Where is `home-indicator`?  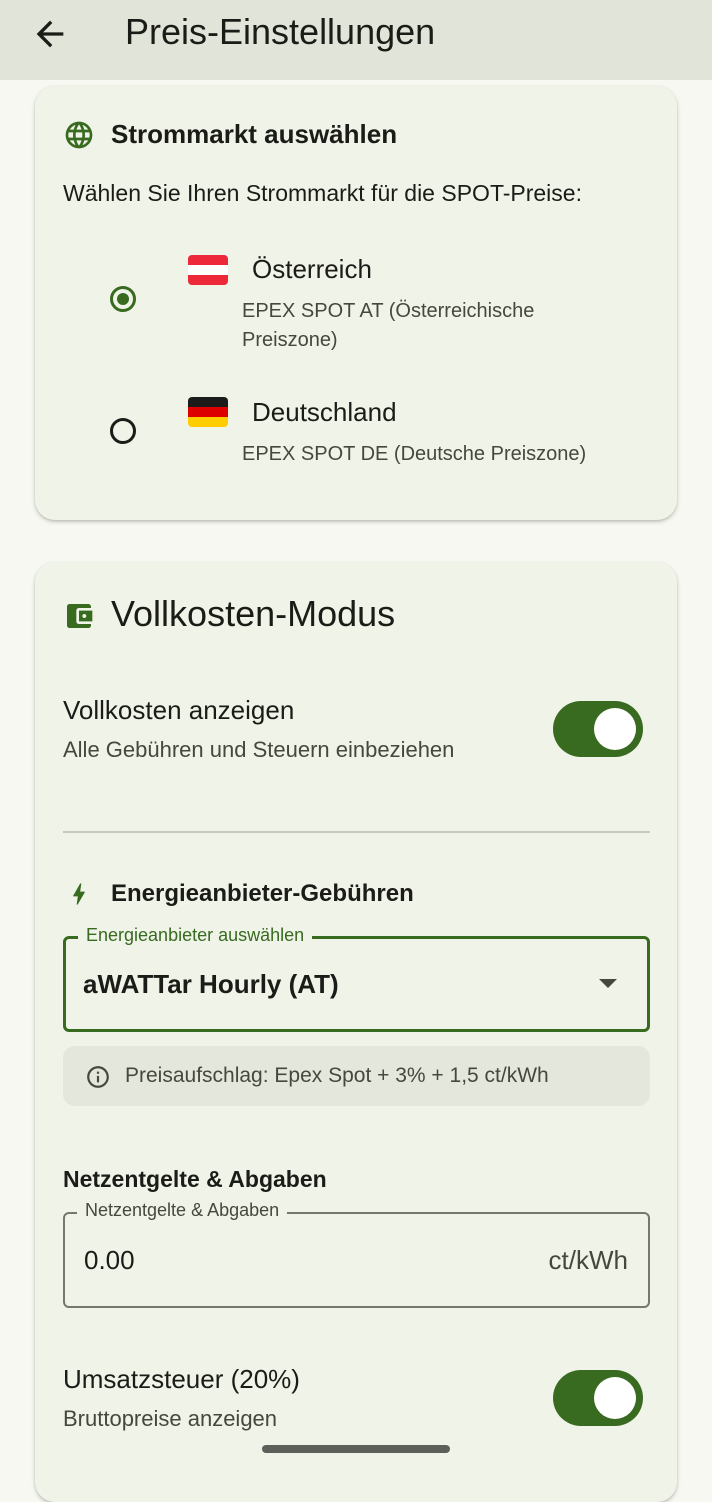 home-indicator is located at coordinates (356, 1449).